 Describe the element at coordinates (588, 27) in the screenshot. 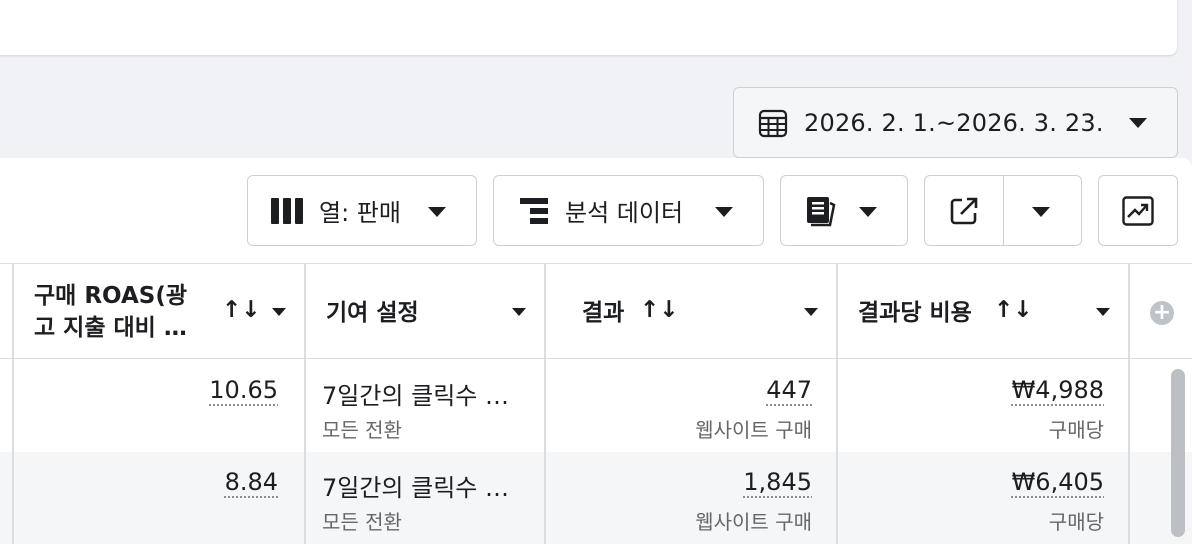

I see `top-card` at that location.